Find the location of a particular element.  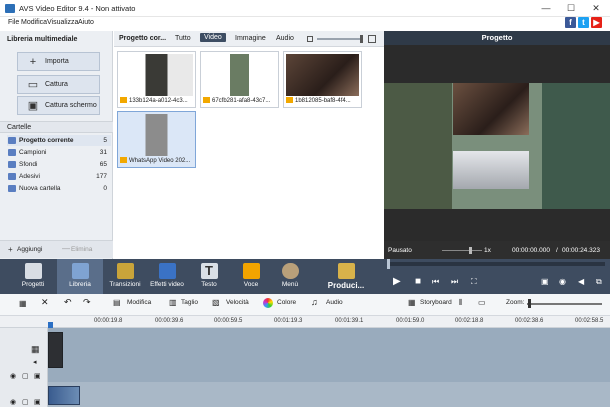

audio-icon: ♫ is located at coordinates (314, 302).